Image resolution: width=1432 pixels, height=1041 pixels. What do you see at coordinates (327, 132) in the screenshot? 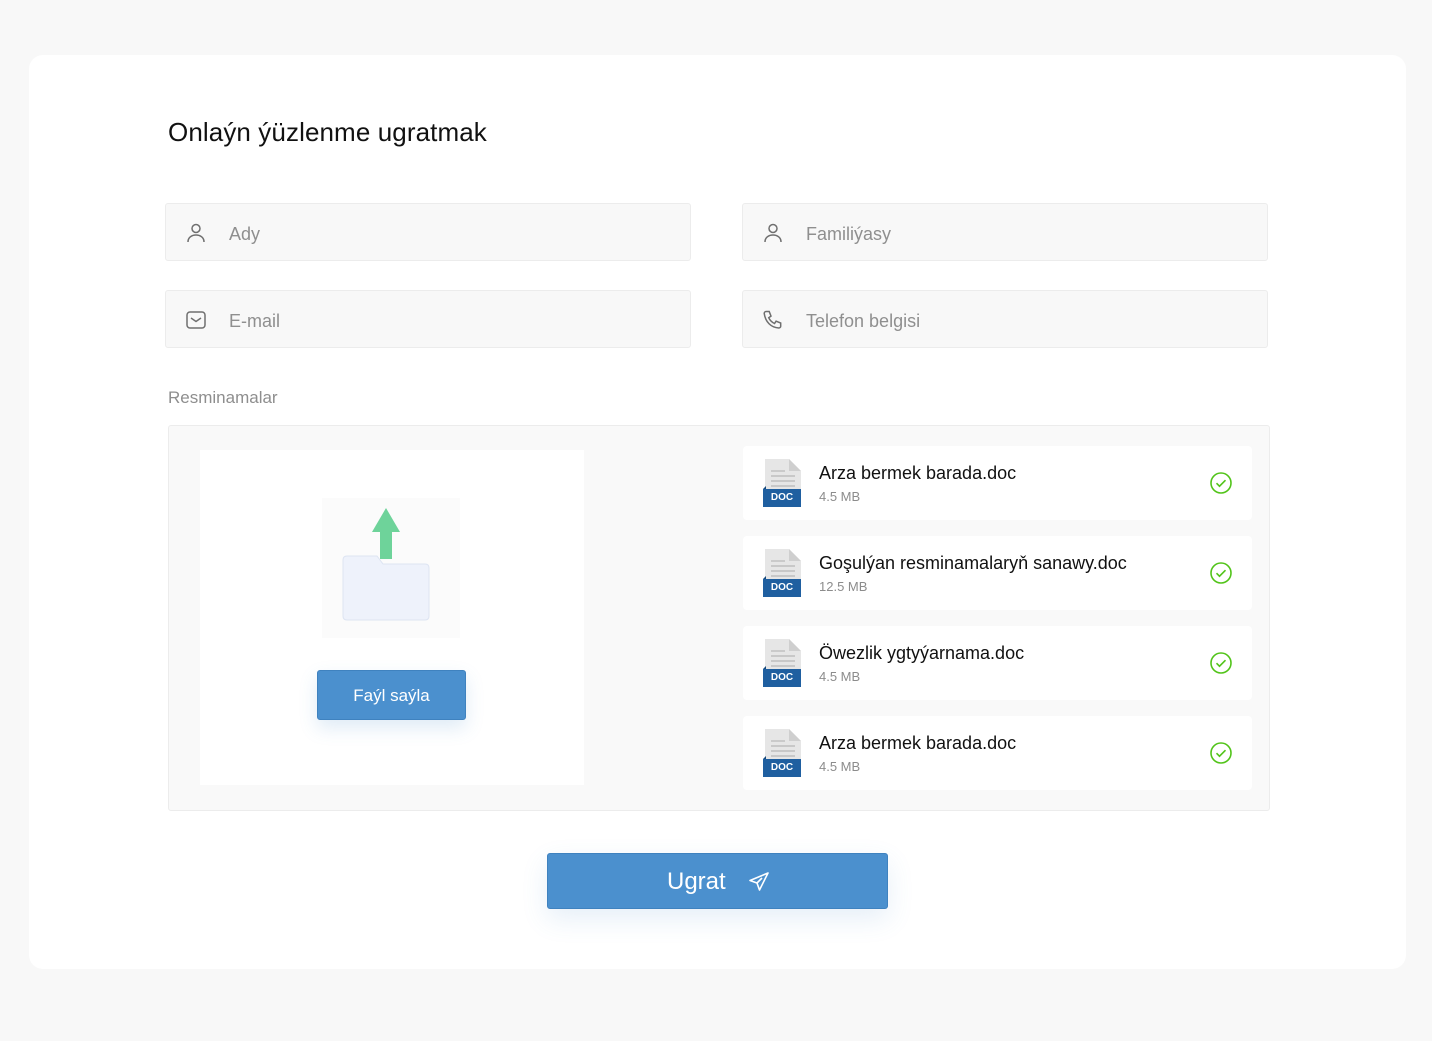
I see `page-title: Onlaýn ýüzlenme ugratmak` at bounding box center [327, 132].